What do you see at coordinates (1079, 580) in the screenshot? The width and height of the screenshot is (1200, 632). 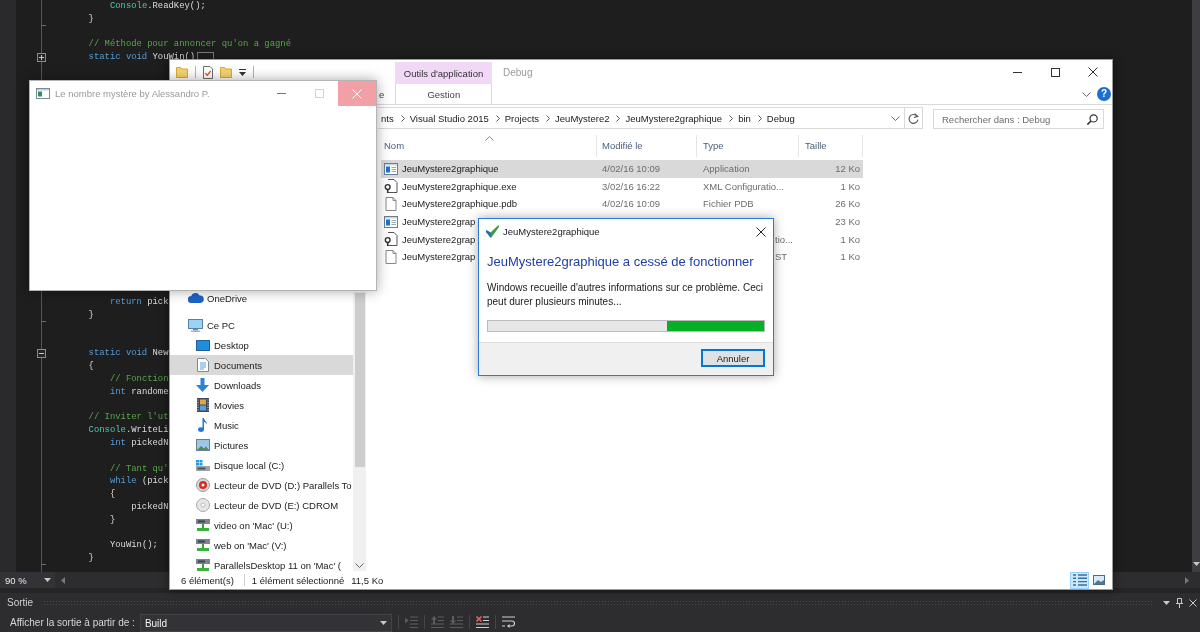 I see `details-view-button` at bounding box center [1079, 580].